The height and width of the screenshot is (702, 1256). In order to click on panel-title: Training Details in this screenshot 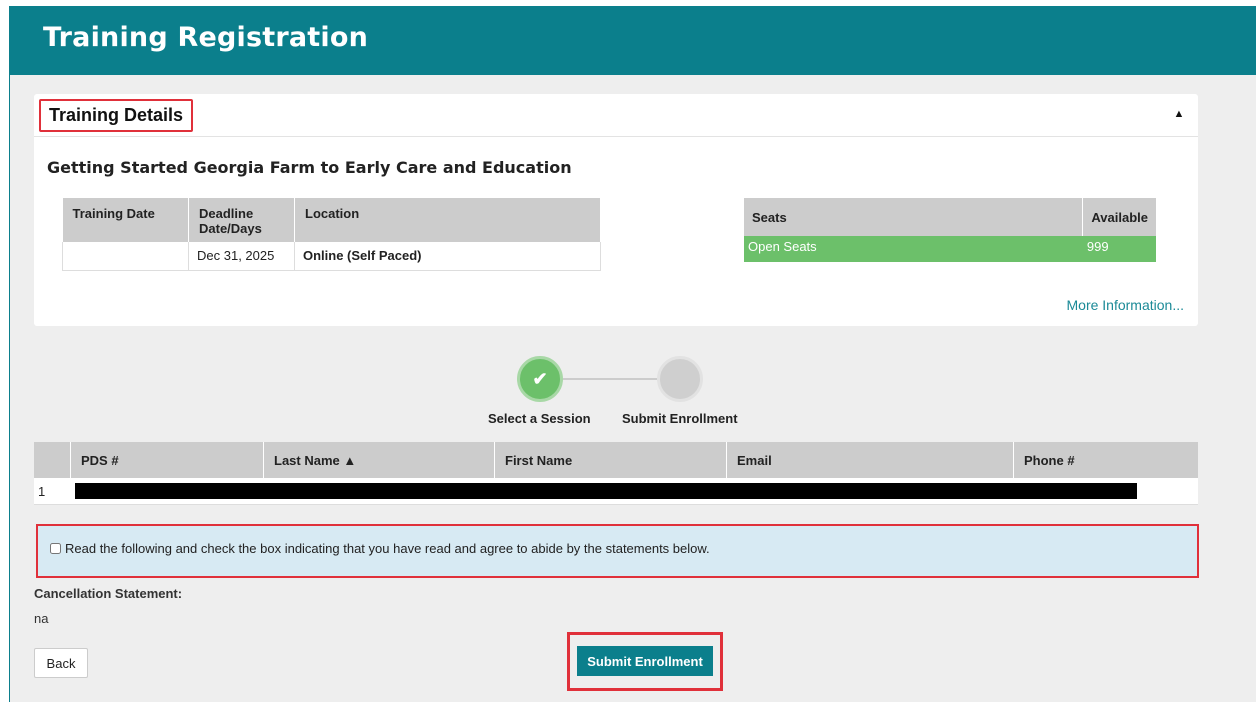, I will do `click(116, 115)`.